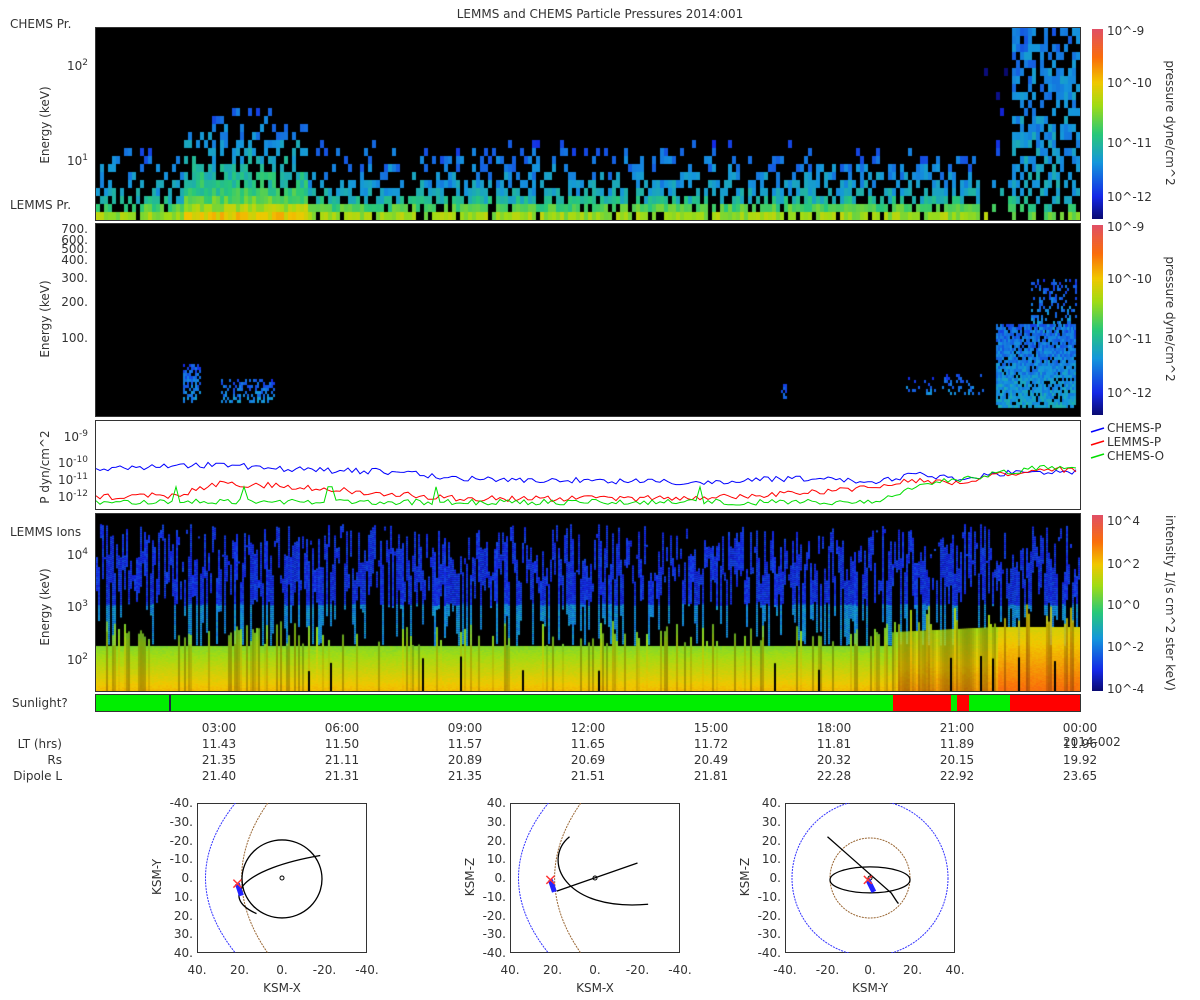 The width and height of the screenshot is (1200, 1000). What do you see at coordinates (588, 728) in the screenshot?
I see `x-tick: 12:00` at bounding box center [588, 728].